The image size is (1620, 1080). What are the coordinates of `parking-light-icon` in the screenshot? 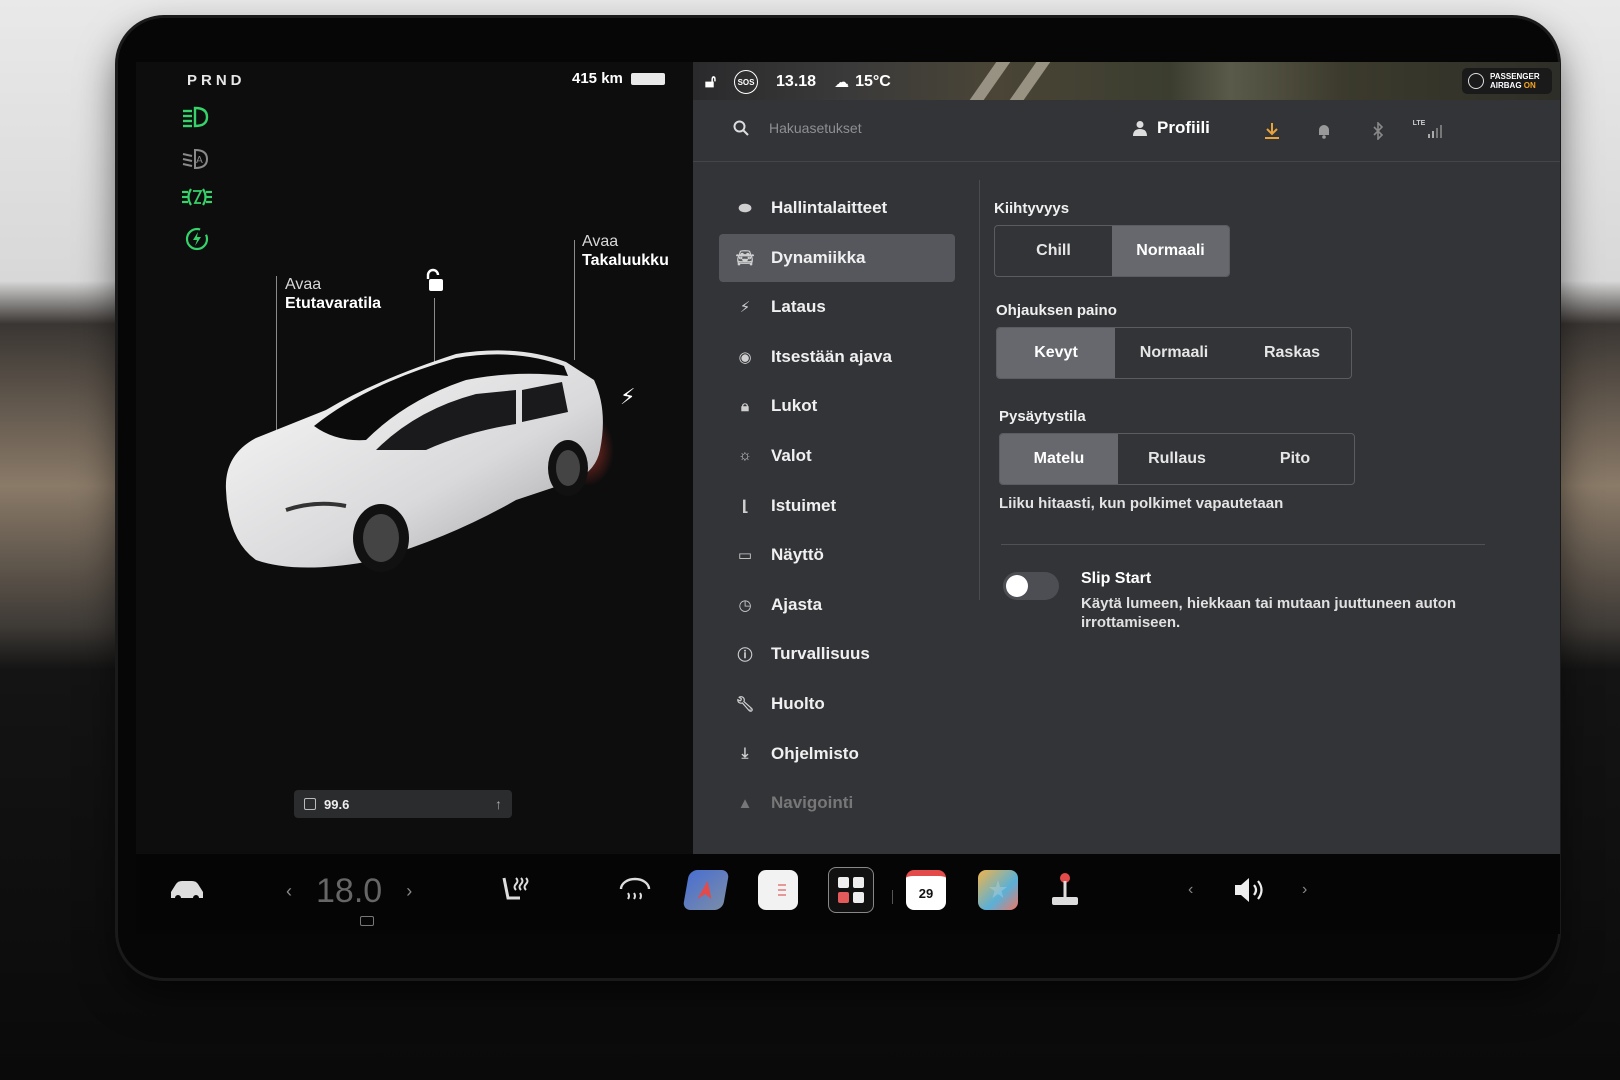 It's located at (197, 197).